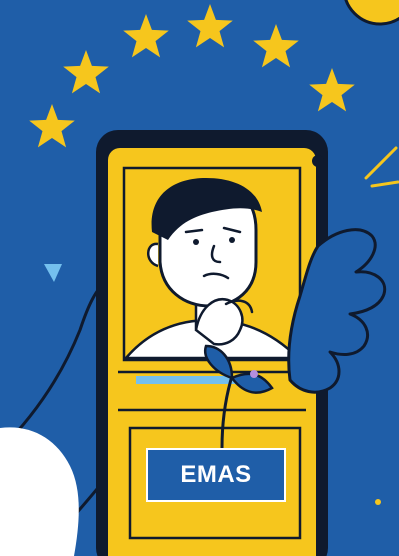 The height and width of the screenshot is (556, 399). I want to click on camera-dot, so click(318, 161).